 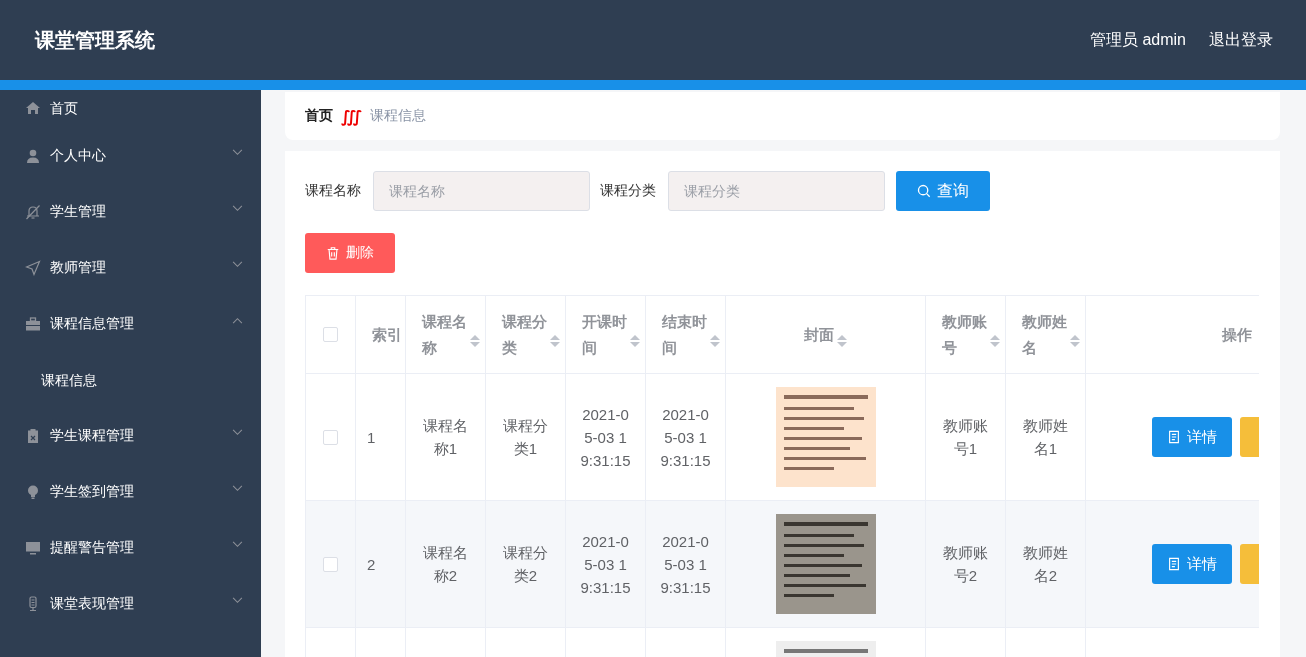 I want to click on table-cell-text: 课程分类2, so click(x=525, y=564).